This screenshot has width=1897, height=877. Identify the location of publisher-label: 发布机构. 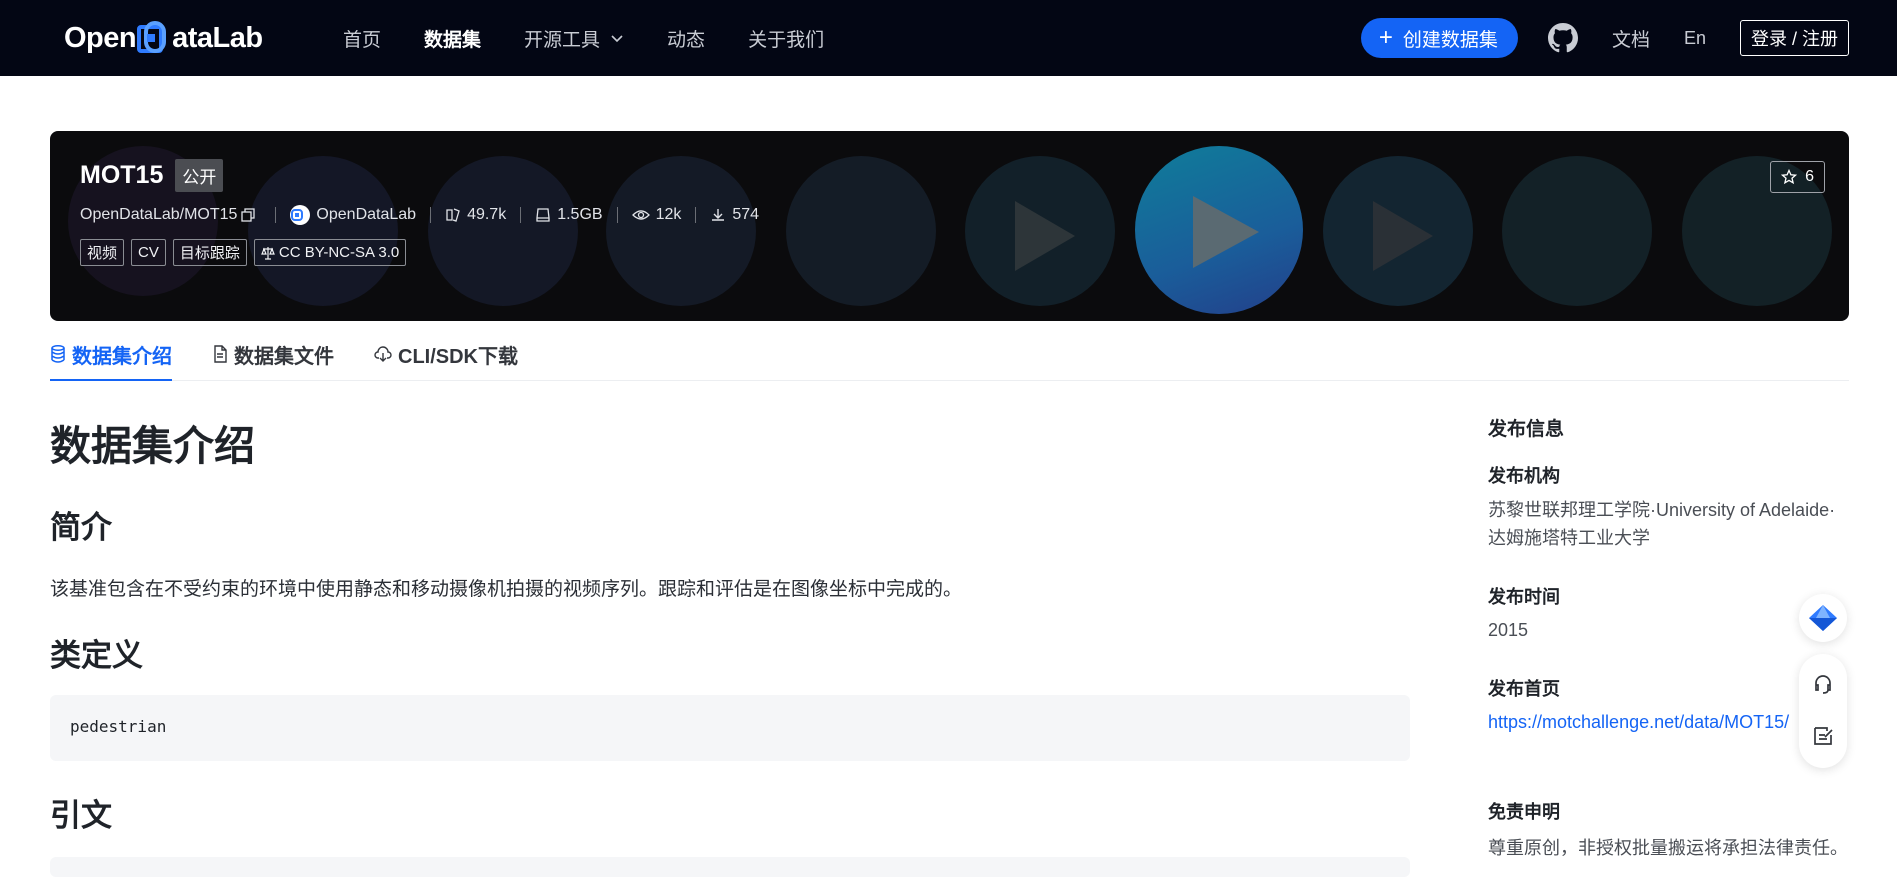
(1524, 476).